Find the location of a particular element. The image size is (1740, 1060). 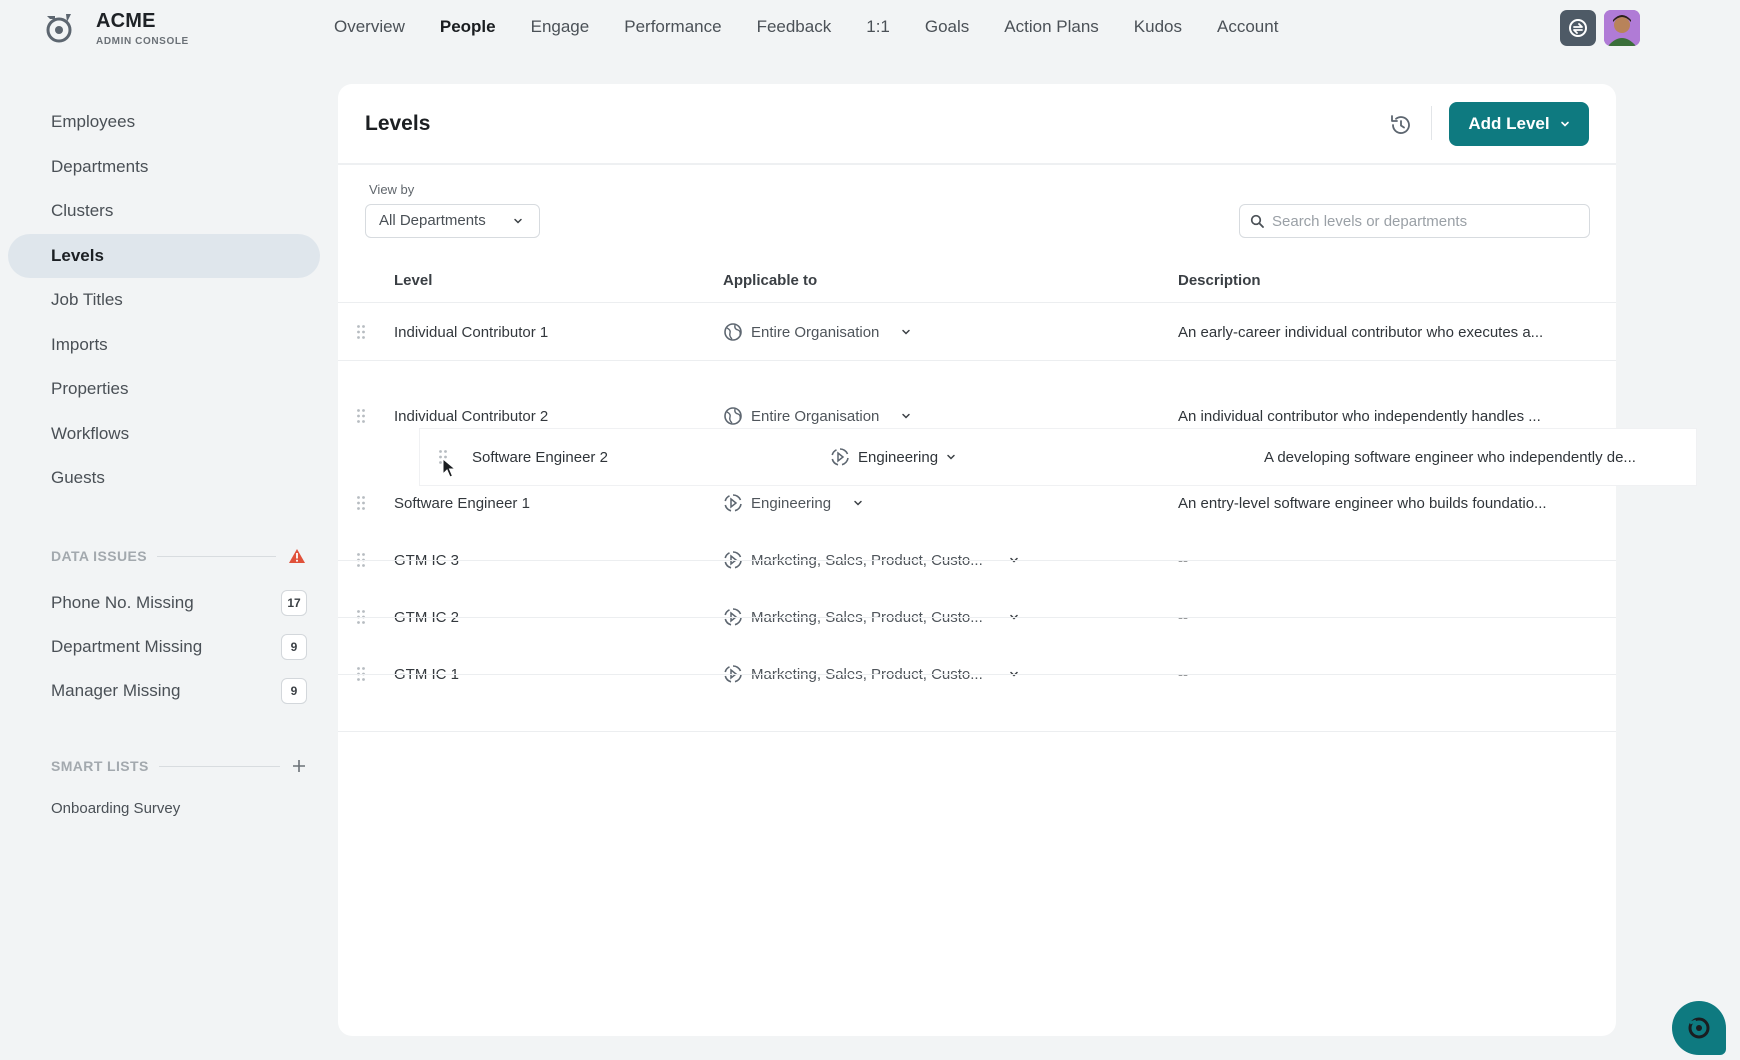

acme-logo-icon is located at coordinates (58, 28).